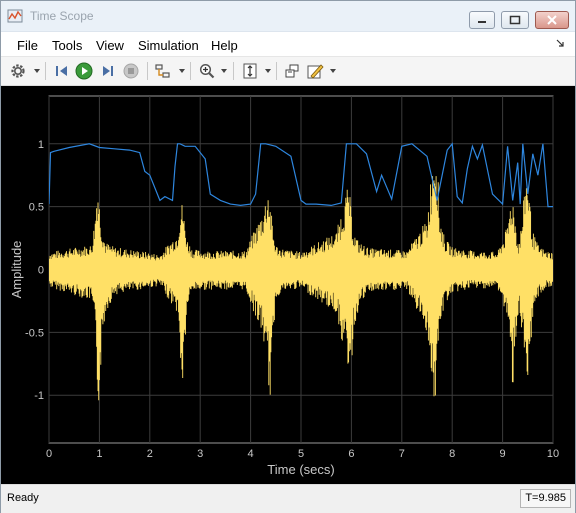 Image resolution: width=576 pixels, height=513 pixels. What do you see at coordinates (224, 45) in the screenshot?
I see `menu-help: Help` at bounding box center [224, 45].